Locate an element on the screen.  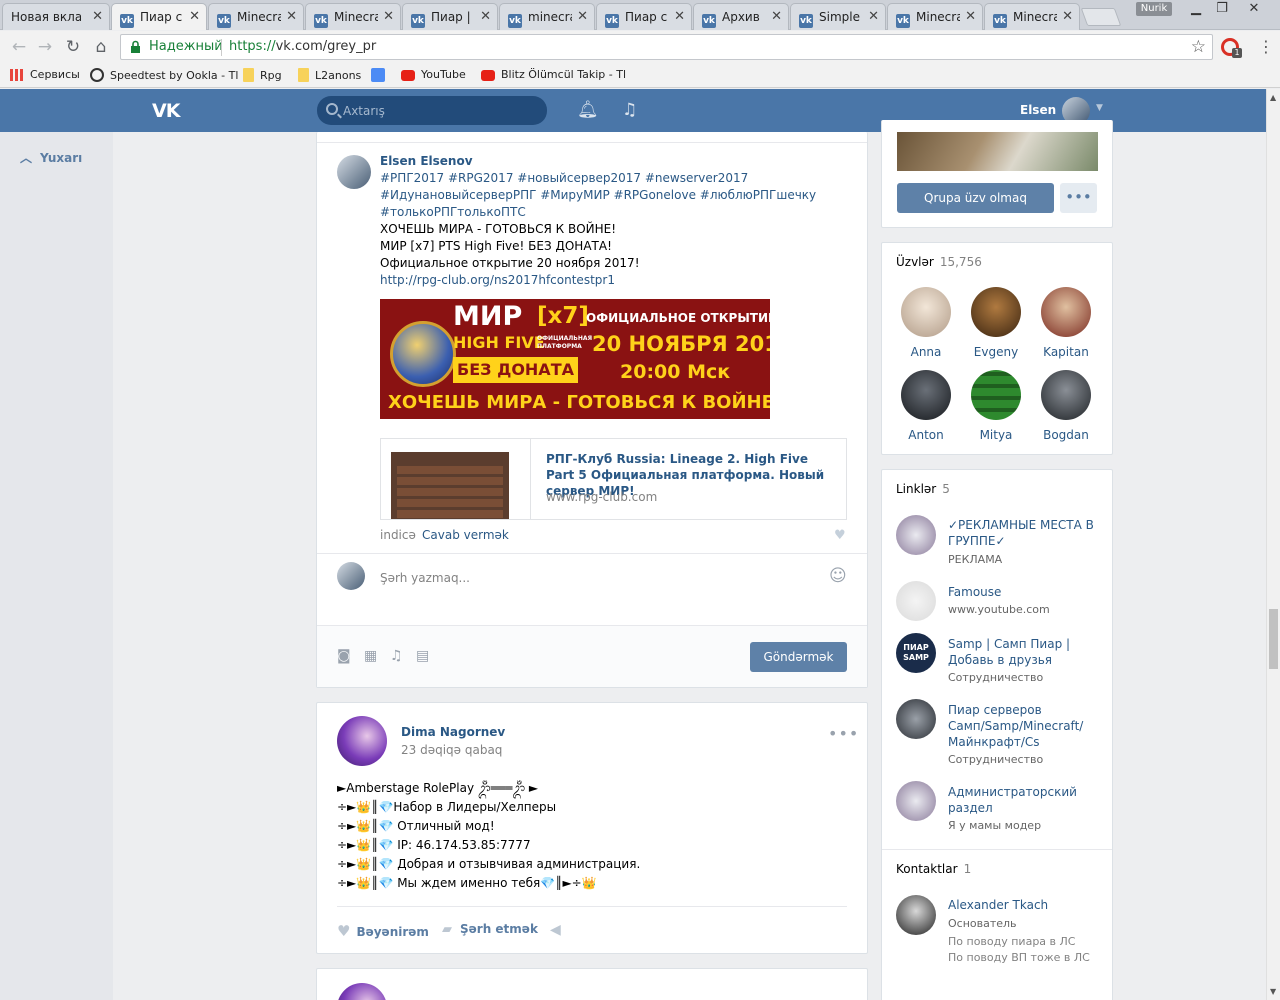
search-box is located at coordinates (432, 110).